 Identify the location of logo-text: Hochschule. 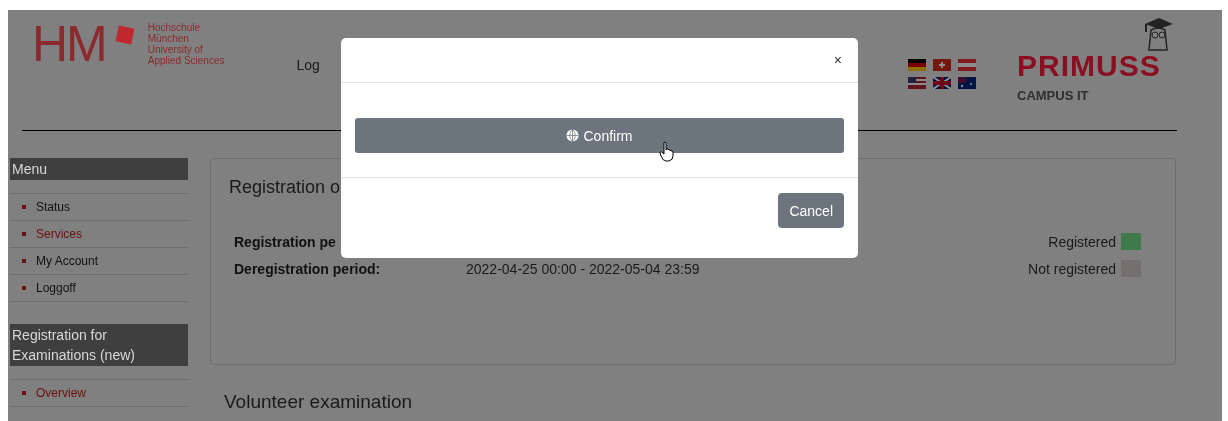
(174, 27).